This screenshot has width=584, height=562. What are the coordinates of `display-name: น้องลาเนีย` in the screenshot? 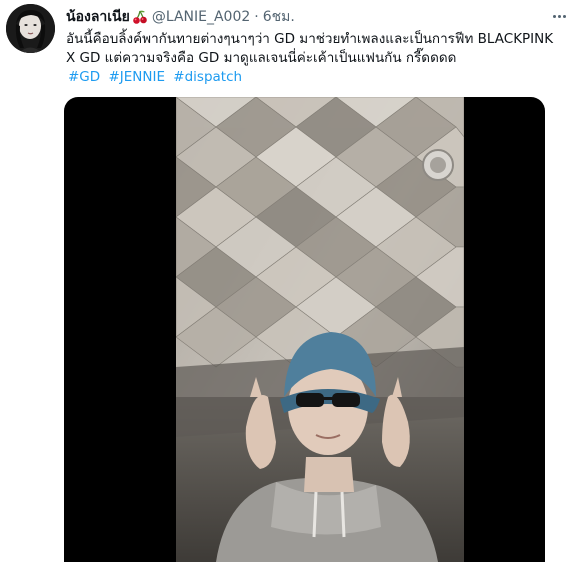 It's located at (98, 17).